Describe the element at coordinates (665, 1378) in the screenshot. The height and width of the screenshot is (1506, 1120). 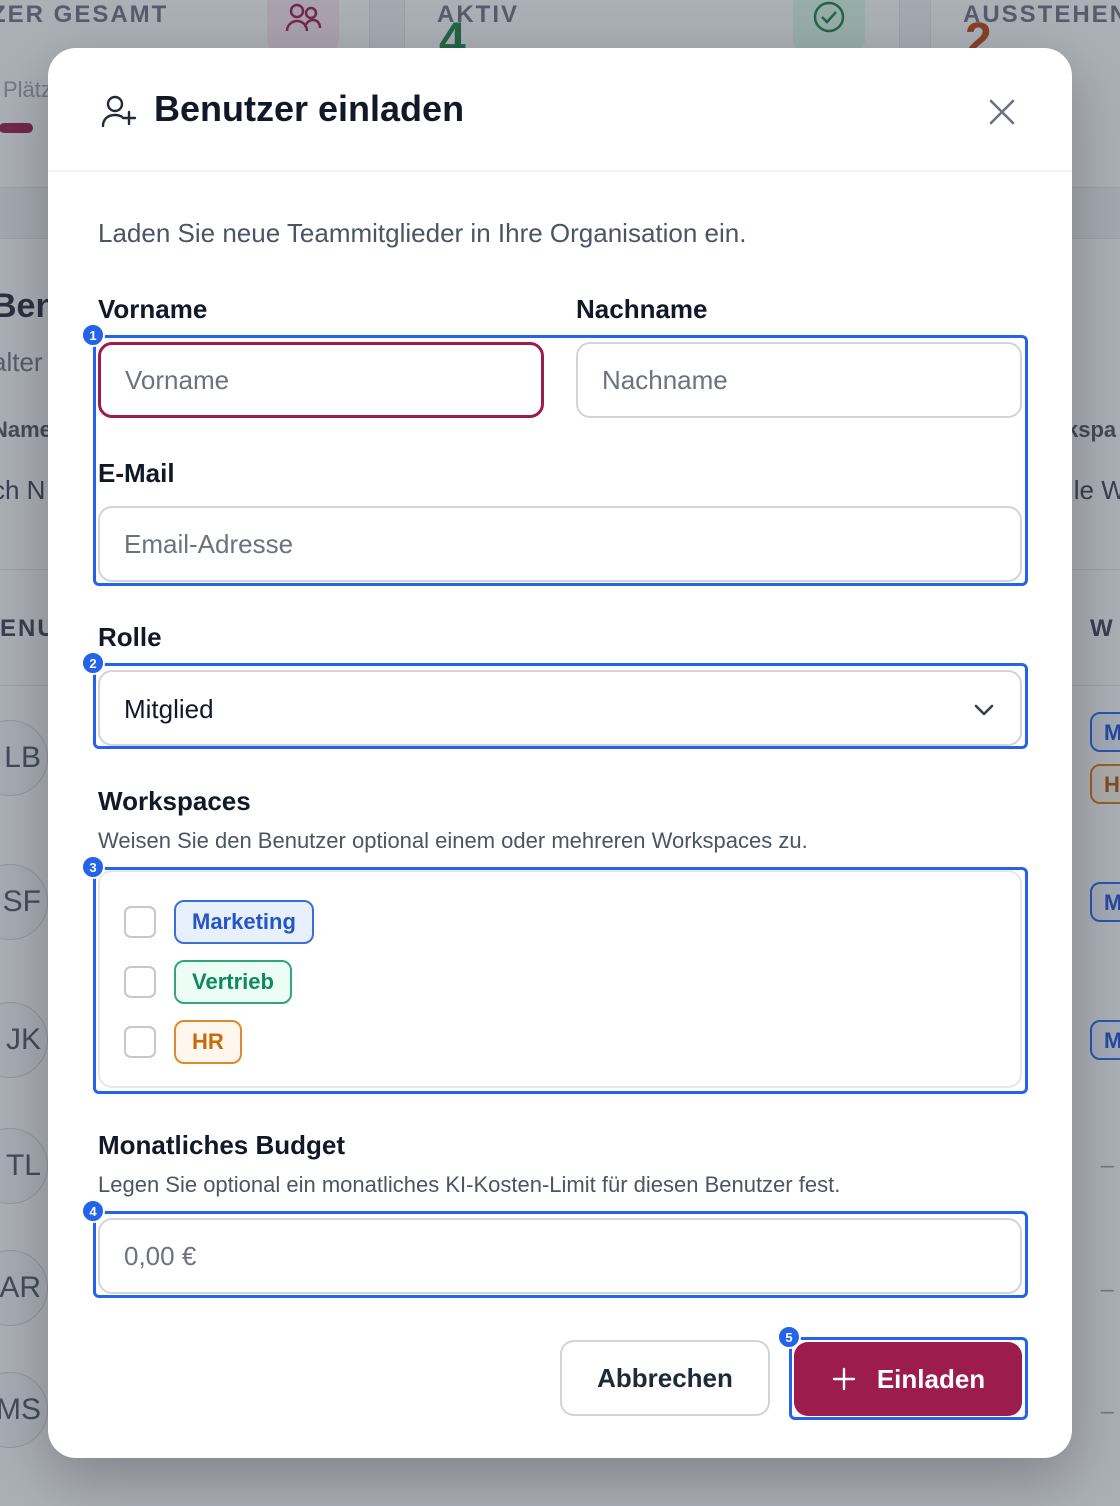
I see `cancel-button: Abbrechen` at that location.